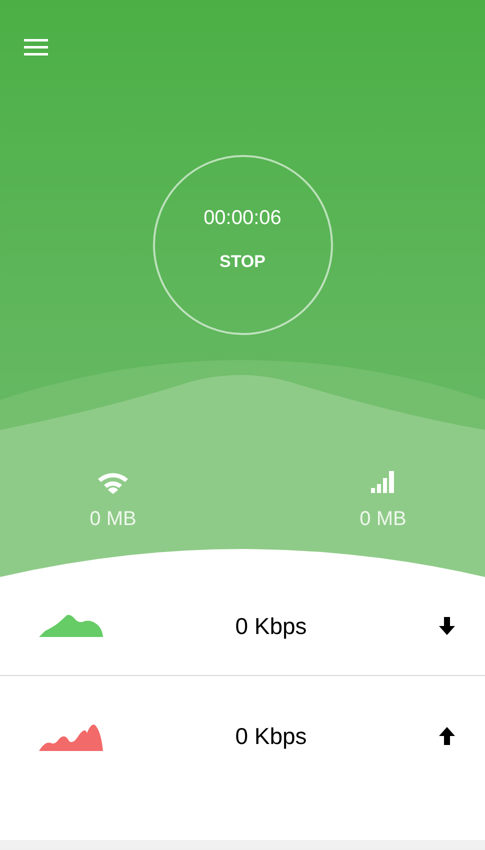 The width and height of the screenshot is (485, 850). I want to click on up-arrow-icon, so click(447, 736).